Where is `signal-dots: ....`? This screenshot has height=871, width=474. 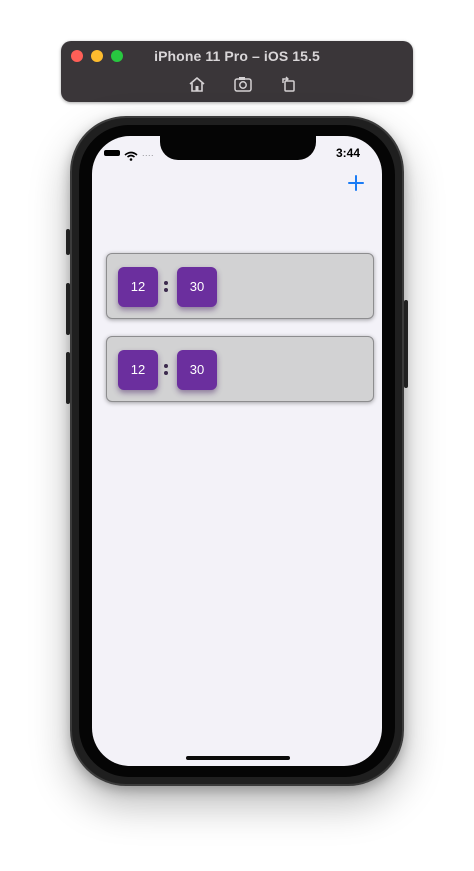 signal-dots: .... is located at coordinates (148, 153).